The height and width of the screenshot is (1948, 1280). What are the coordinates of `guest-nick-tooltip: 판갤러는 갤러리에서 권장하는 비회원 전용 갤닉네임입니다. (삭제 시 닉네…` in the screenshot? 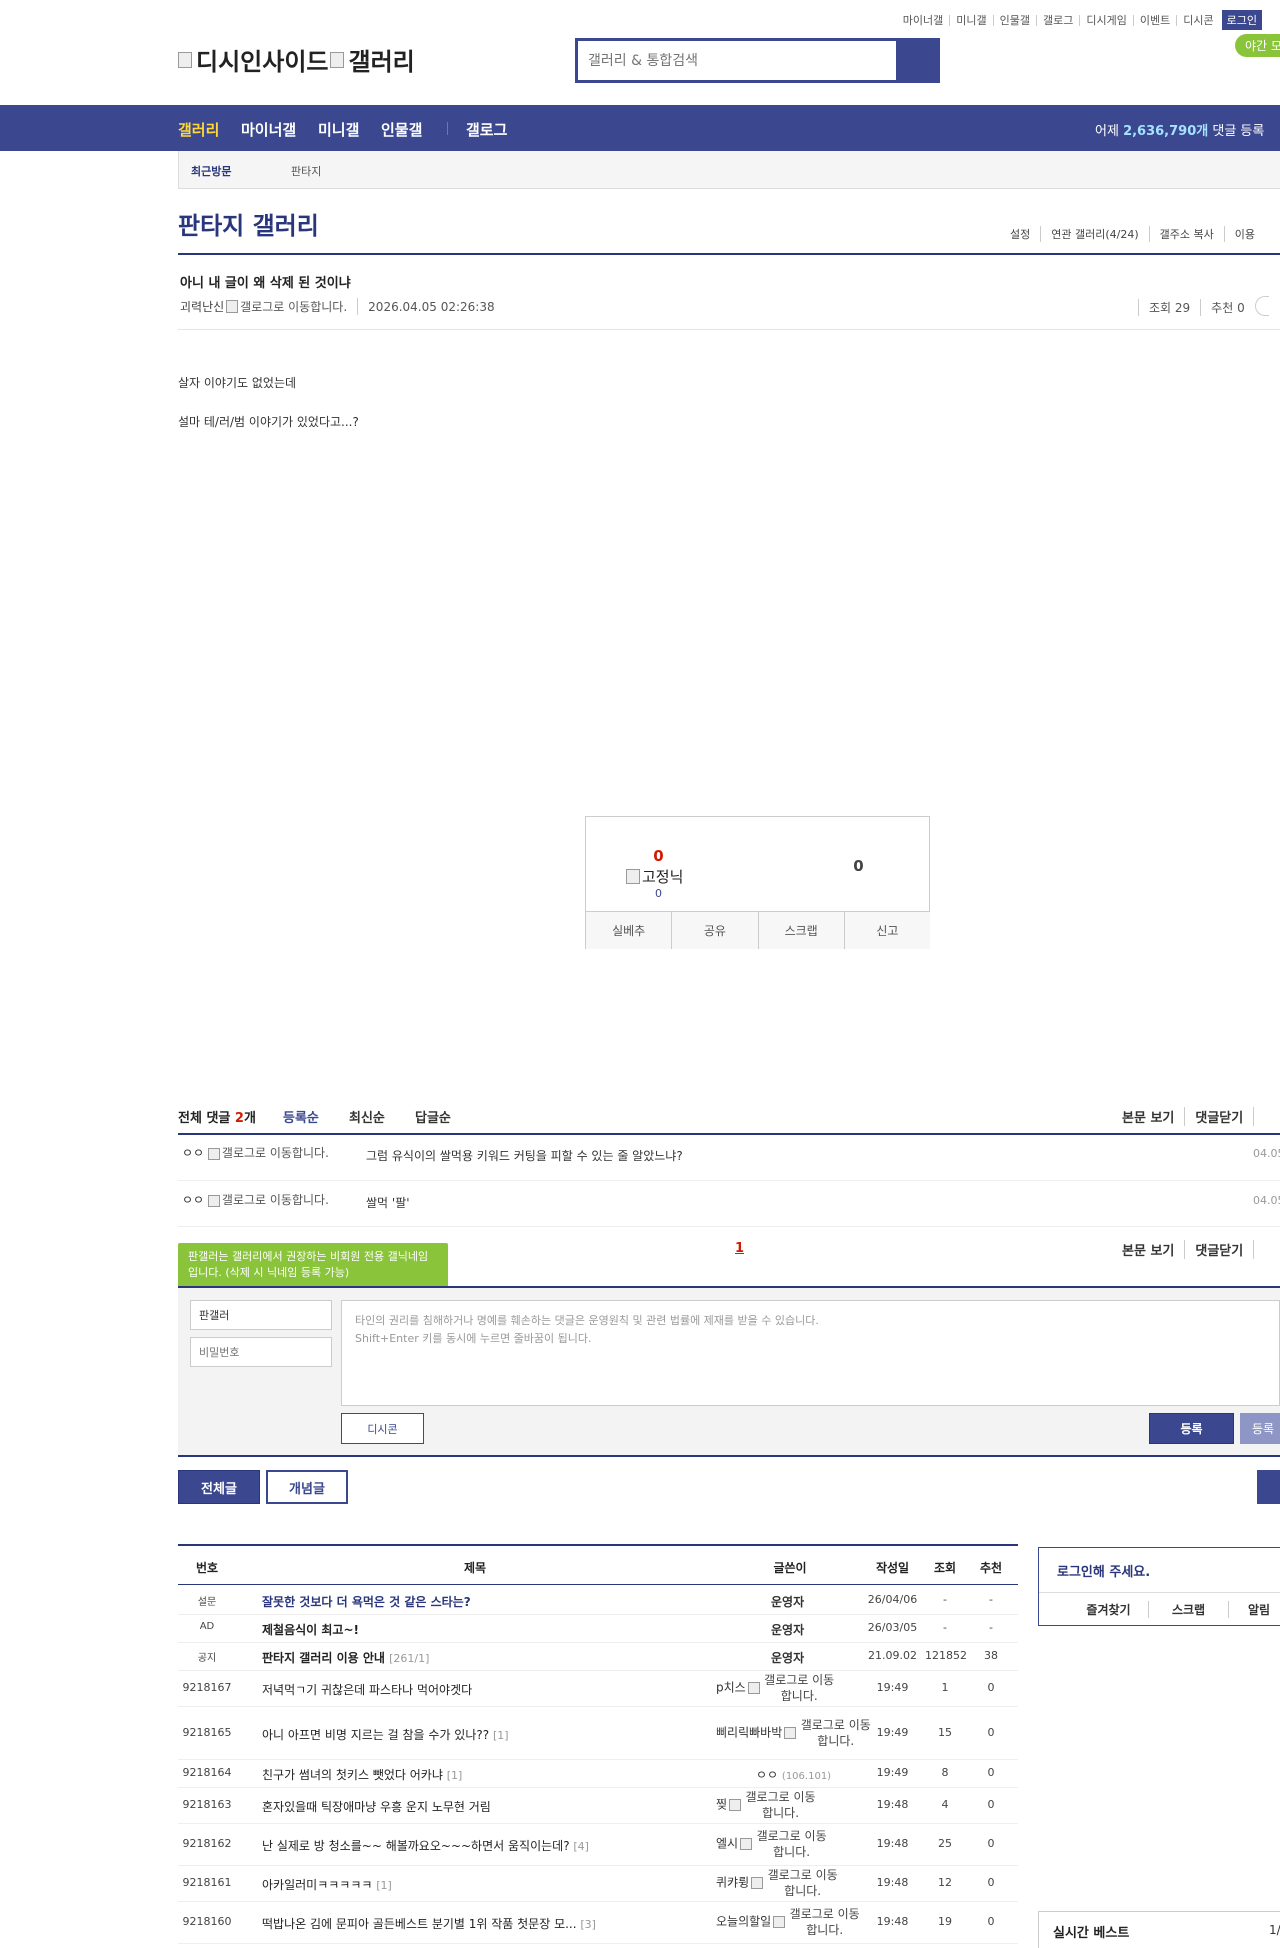 It's located at (313, 1266).